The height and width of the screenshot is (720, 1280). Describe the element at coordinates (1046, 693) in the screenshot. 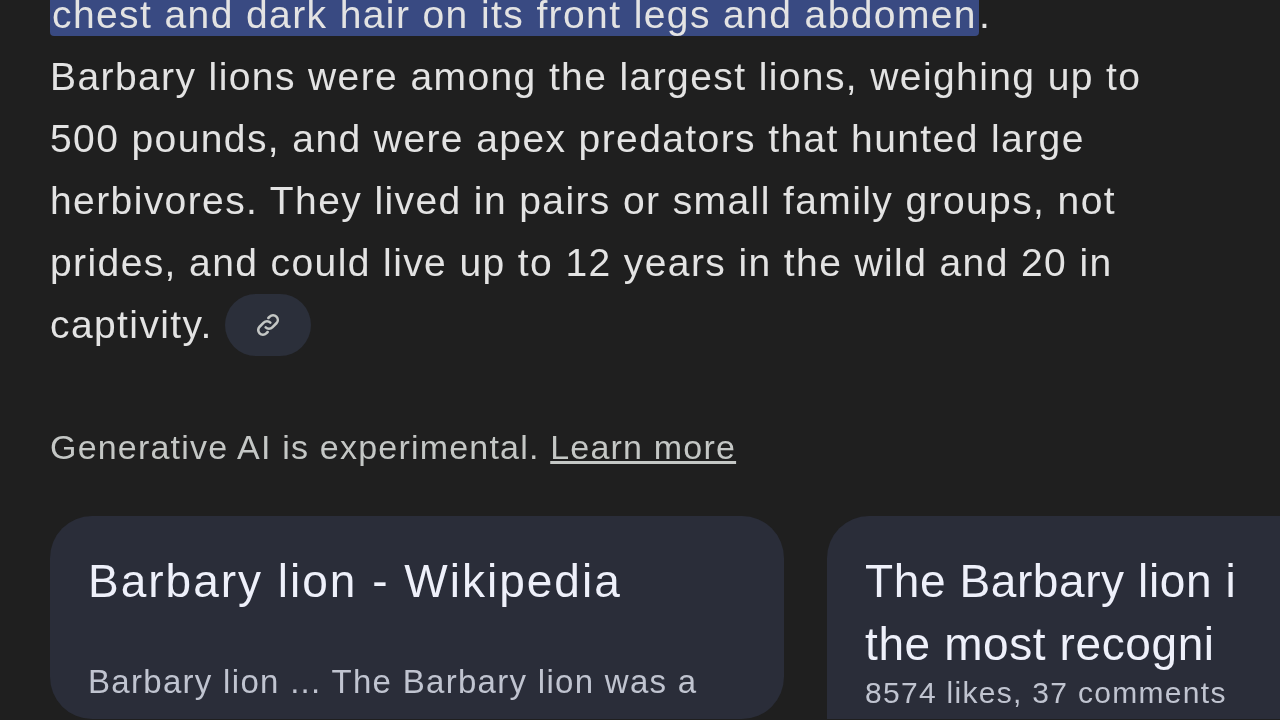

I see `card-snippet: 8574 likes, 37 comments` at that location.